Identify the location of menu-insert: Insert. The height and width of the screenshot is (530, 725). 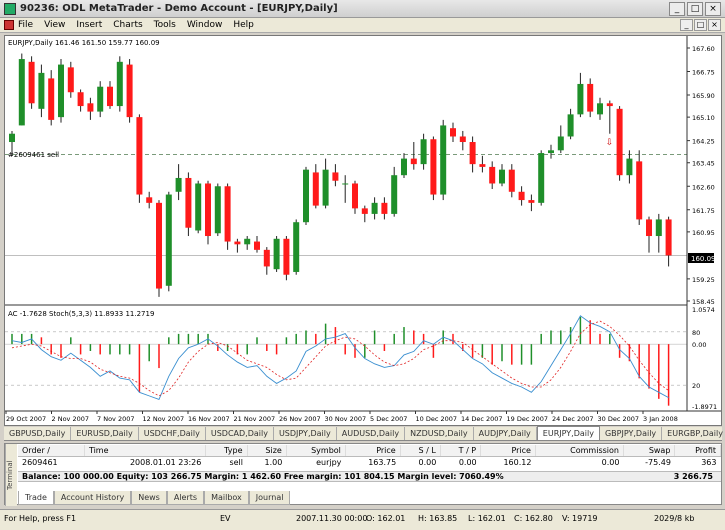
(89, 25).